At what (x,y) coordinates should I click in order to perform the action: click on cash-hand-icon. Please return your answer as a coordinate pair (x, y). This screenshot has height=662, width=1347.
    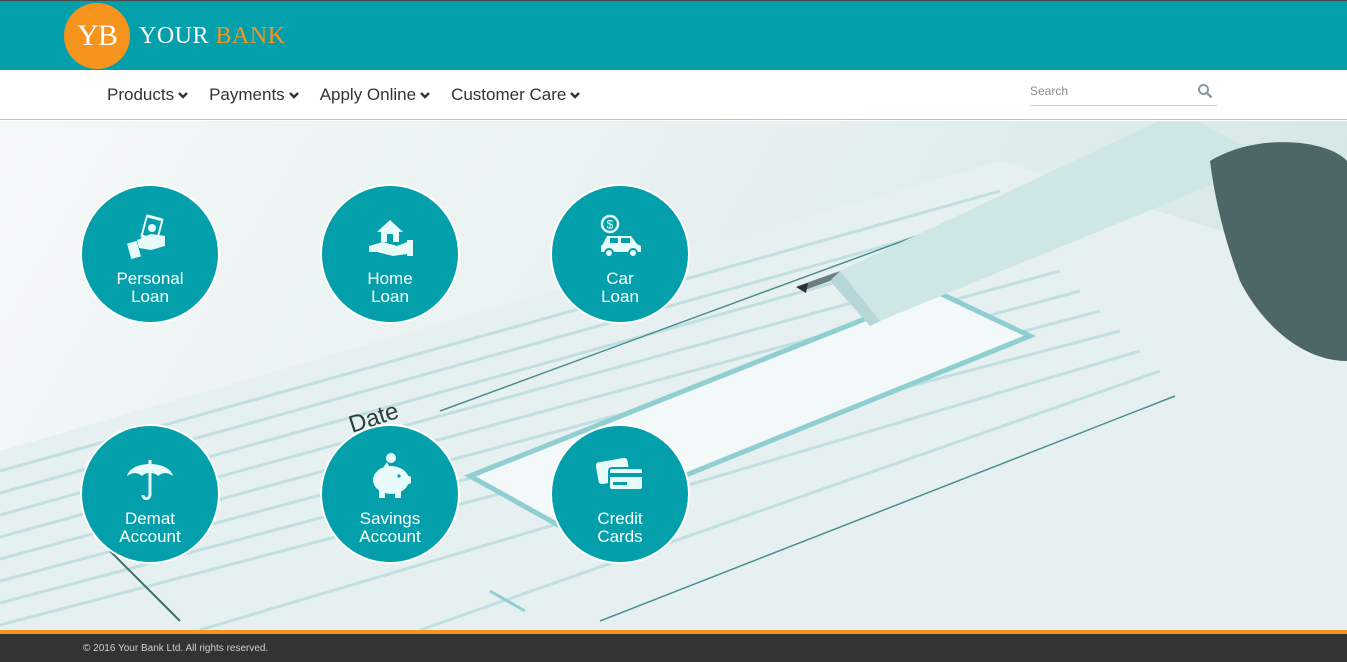
    Looking at the image, I should click on (146, 237).